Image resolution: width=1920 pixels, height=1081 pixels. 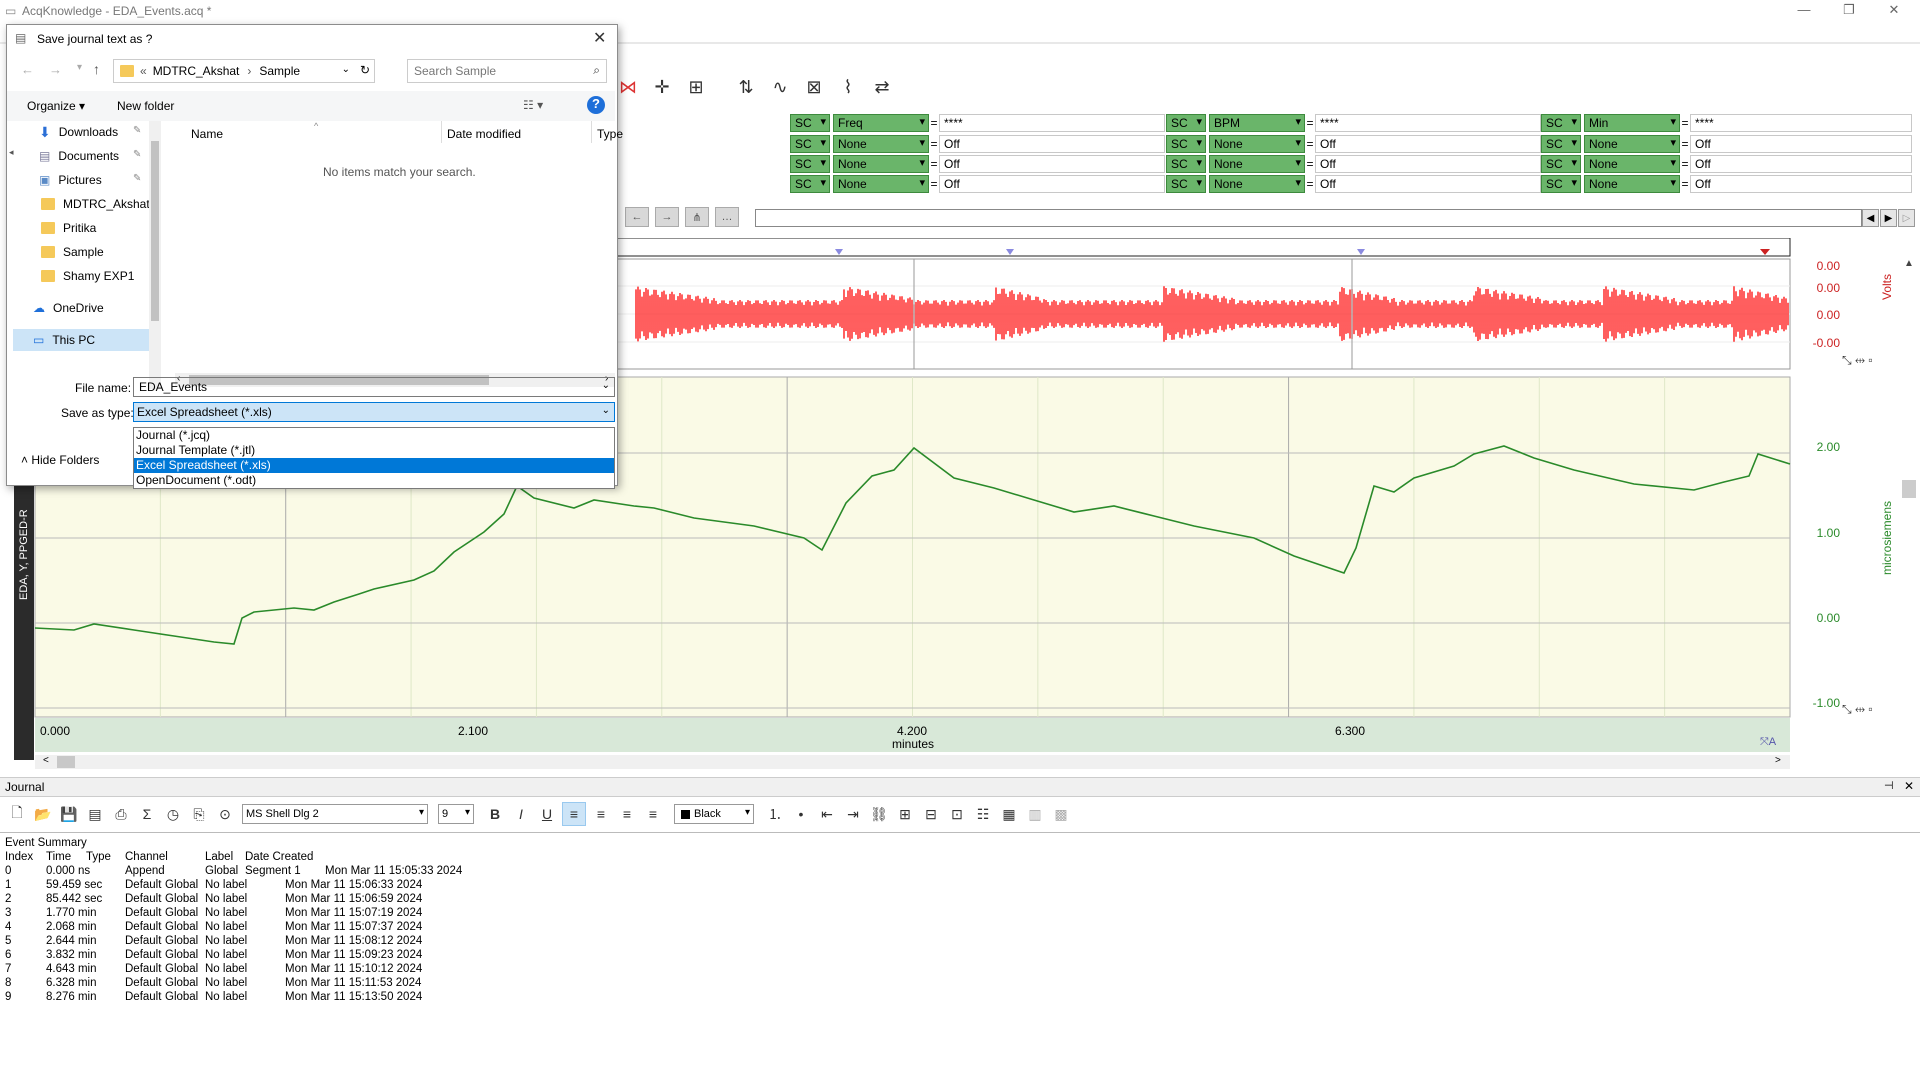 What do you see at coordinates (905, 814) in the screenshot?
I see `table-icon: ⊞` at bounding box center [905, 814].